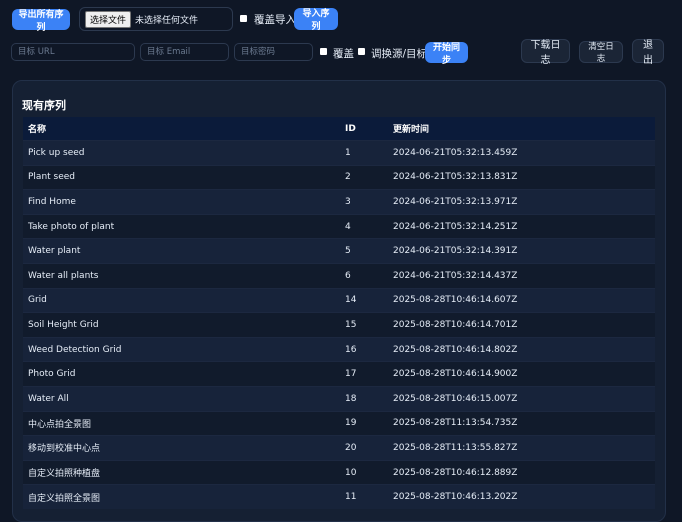 The image size is (682, 522). Describe the element at coordinates (521, 300) in the screenshot. I see `row-updated: 2025-08-28T10:46:14.607Z` at that location.